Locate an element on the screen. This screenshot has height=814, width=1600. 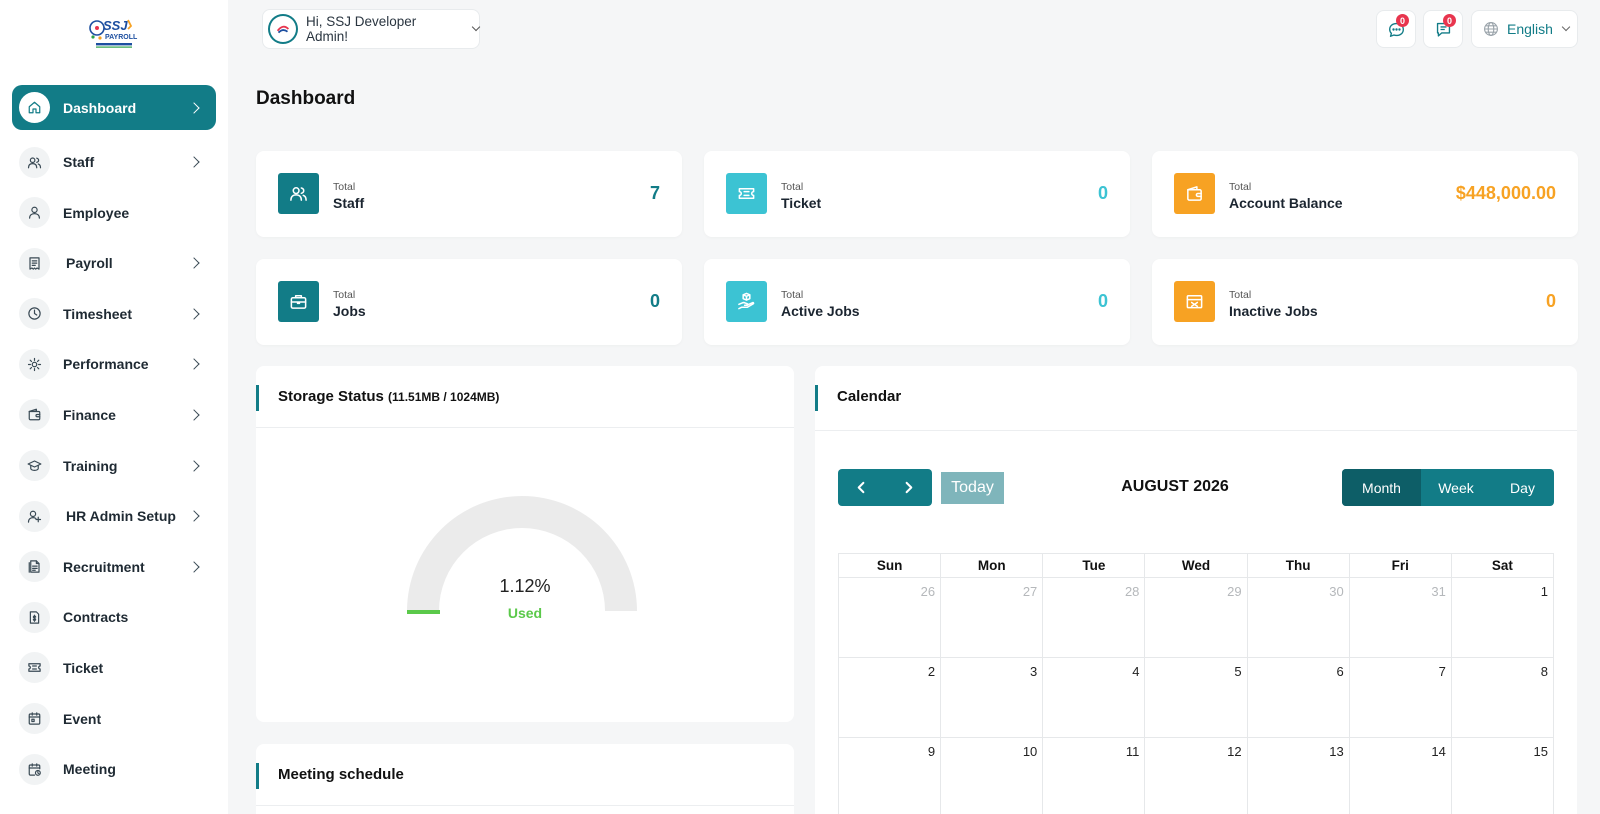
sidebar-item-meeting: Meeting is located at coordinates (114, 769).